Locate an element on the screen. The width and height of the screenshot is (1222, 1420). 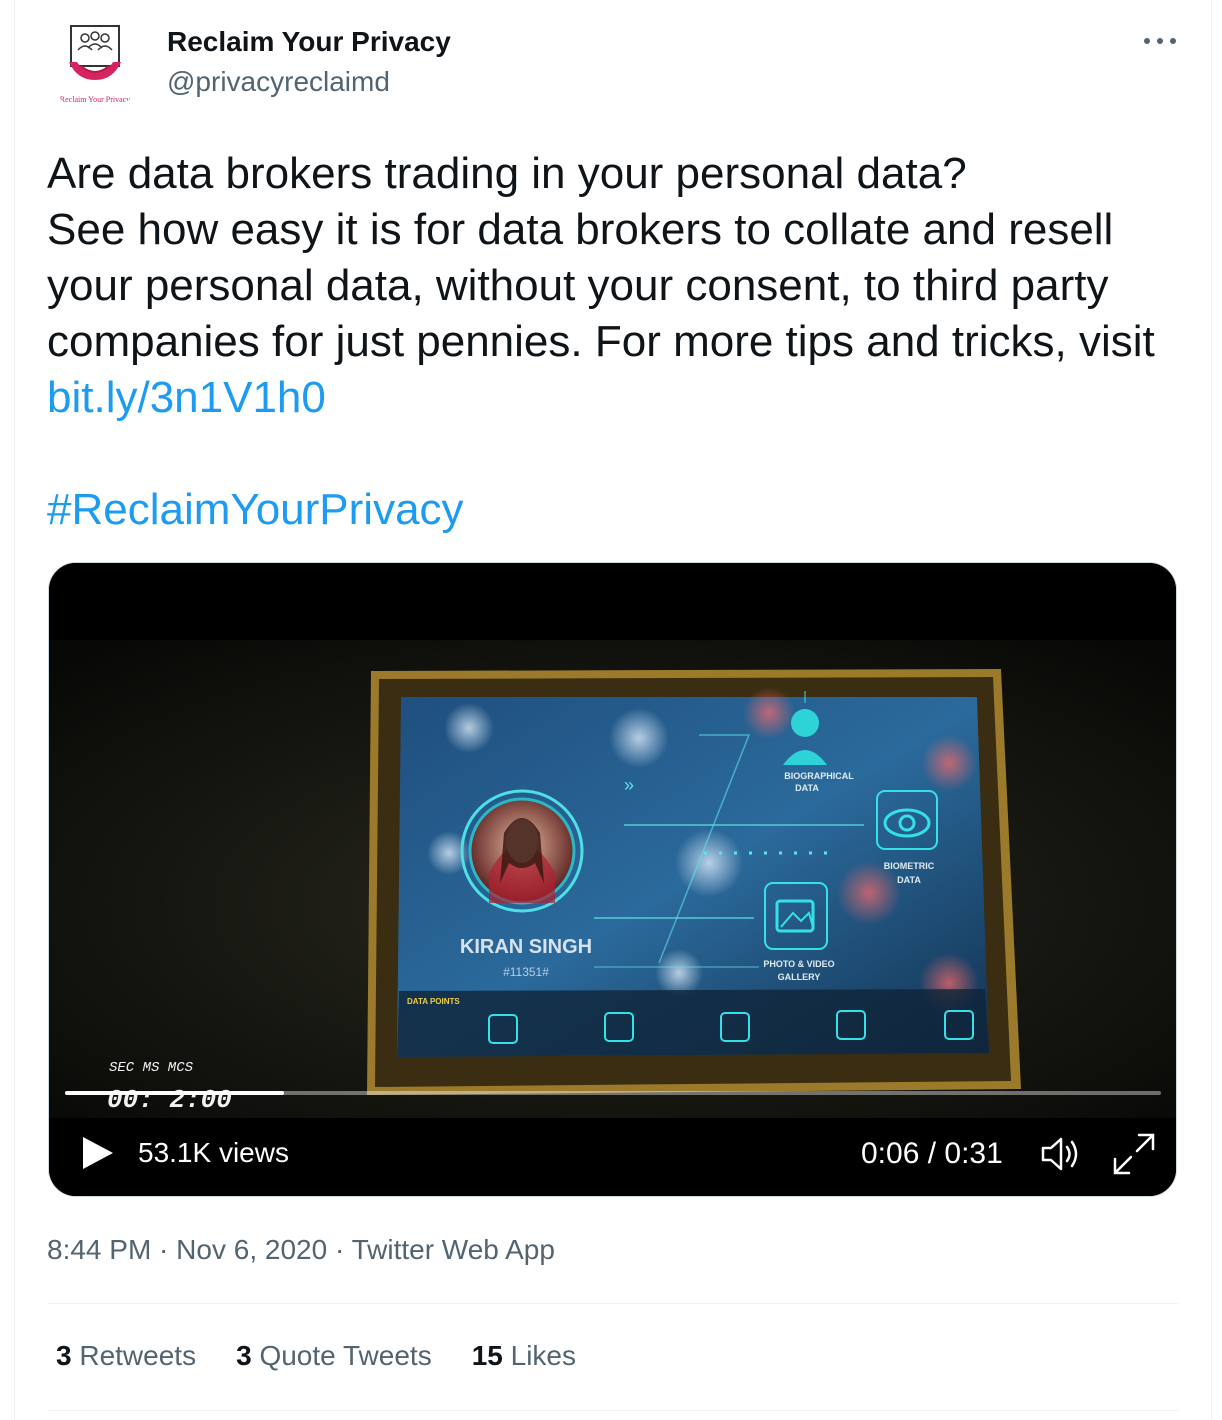
video-timer-value: 00: 2:00 is located at coordinates (169, 1100).